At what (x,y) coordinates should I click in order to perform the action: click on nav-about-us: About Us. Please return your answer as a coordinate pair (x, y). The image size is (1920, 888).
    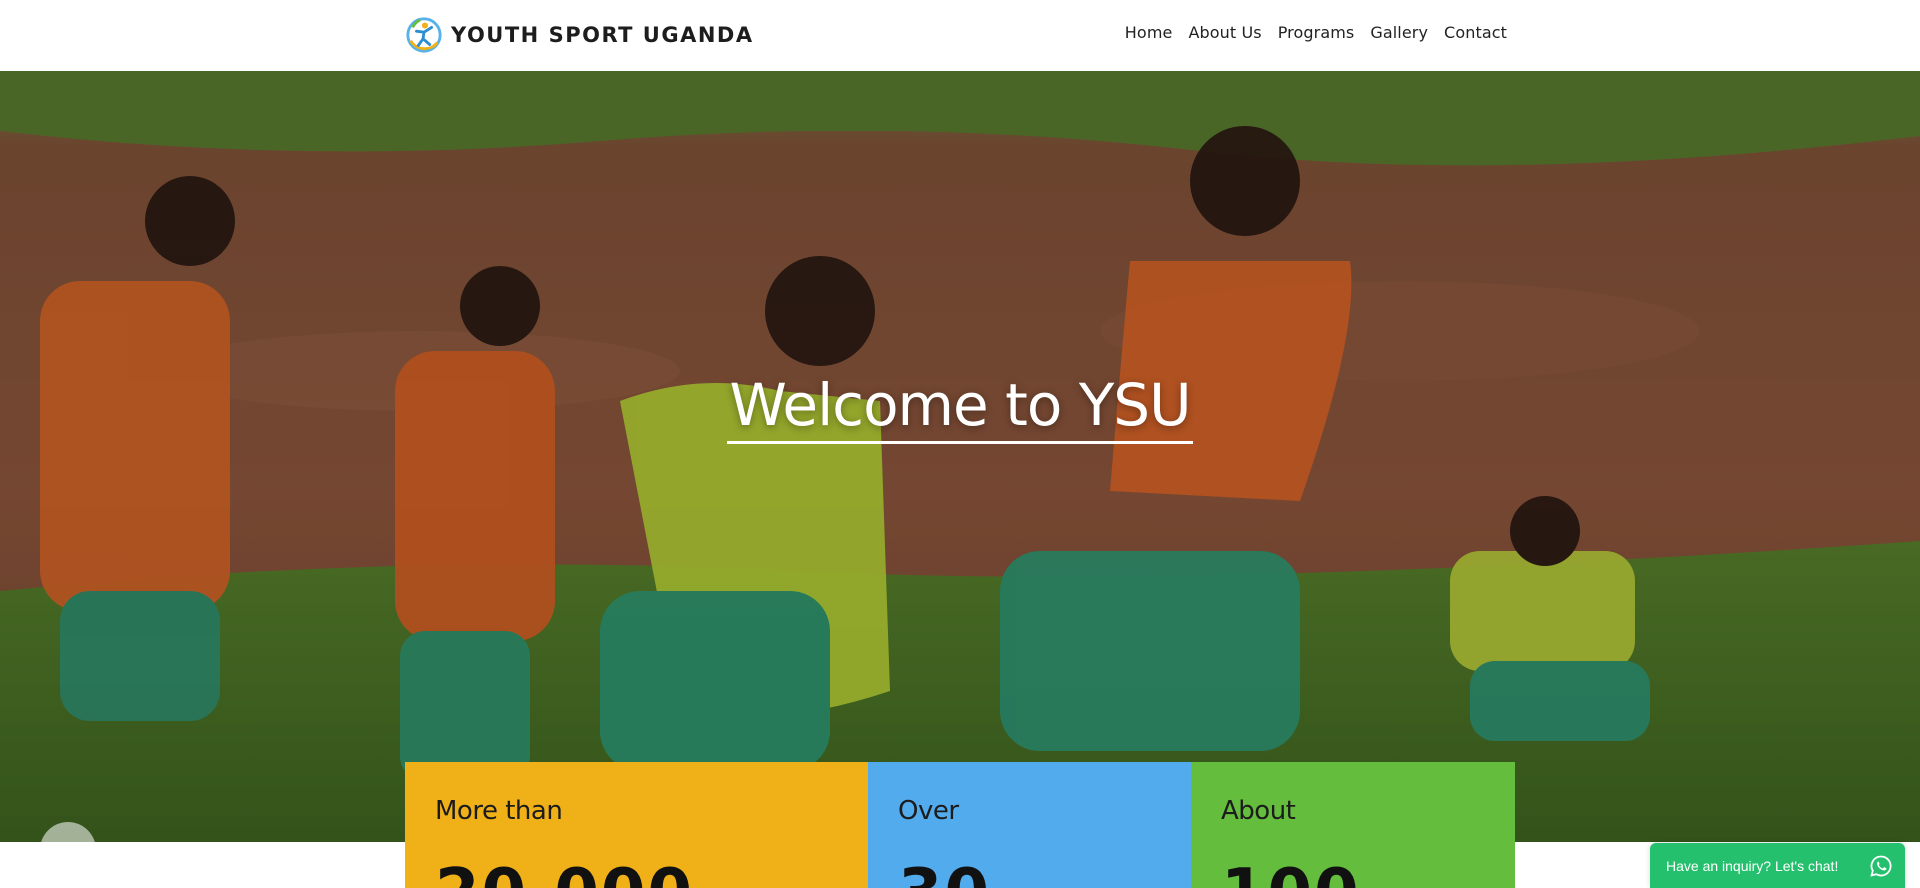
    Looking at the image, I should click on (1224, 32).